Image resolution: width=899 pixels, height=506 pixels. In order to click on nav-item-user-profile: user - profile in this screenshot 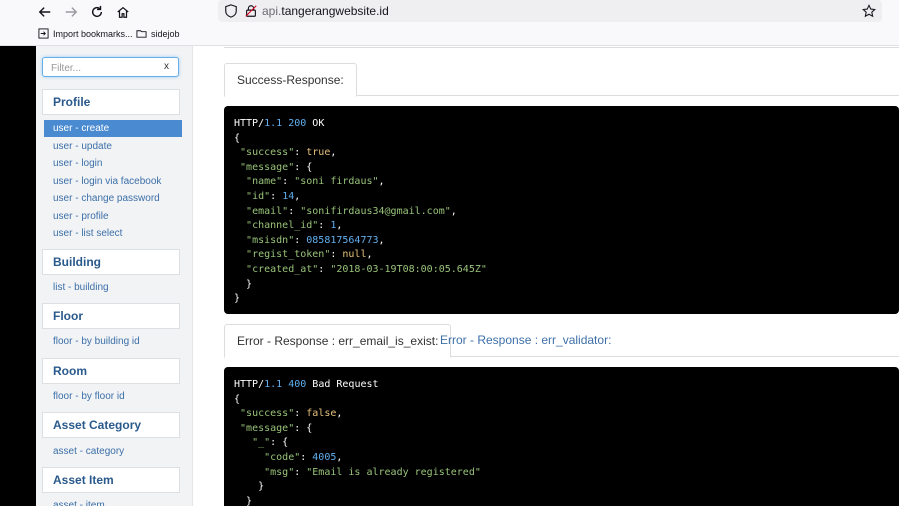, I will do `click(113, 216)`.